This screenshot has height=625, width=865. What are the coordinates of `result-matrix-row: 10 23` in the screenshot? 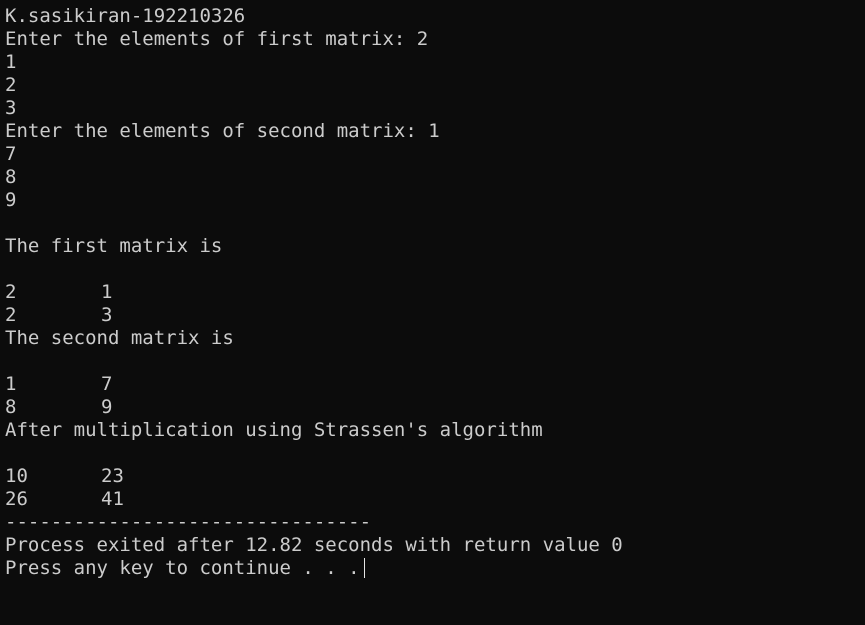 It's located at (435, 476).